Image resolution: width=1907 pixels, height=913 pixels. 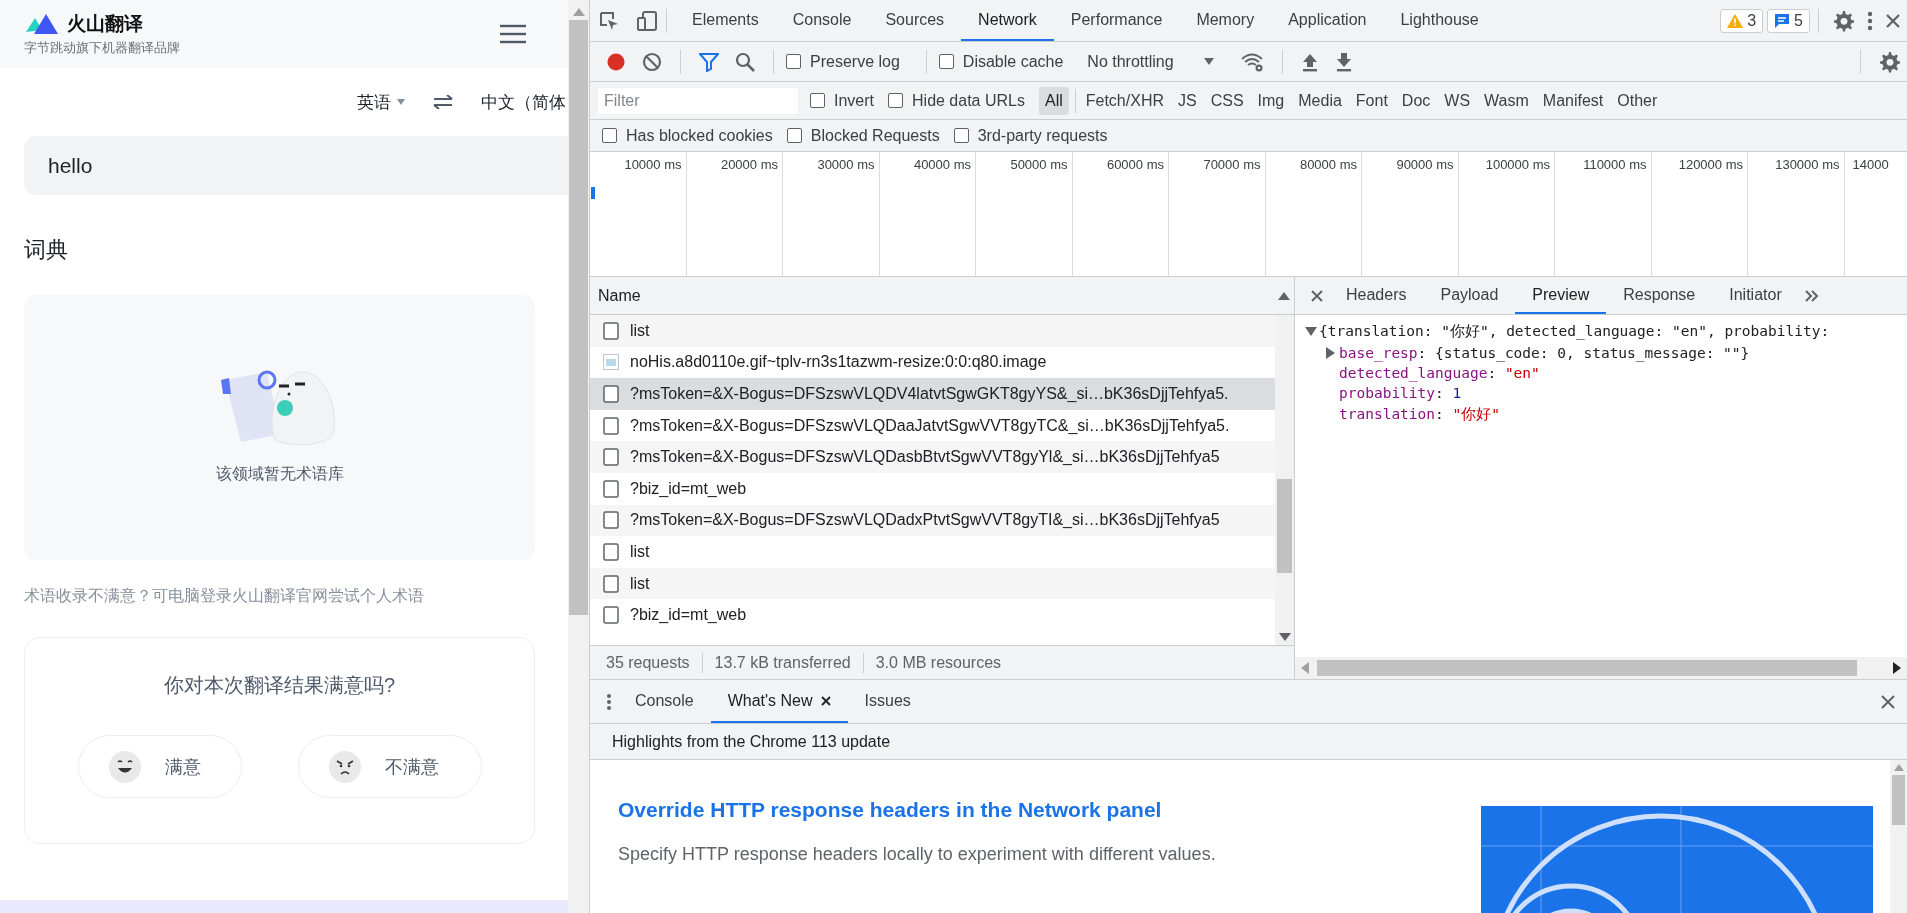 I want to click on panel-tab: Application, so click(x=1327, y=20).